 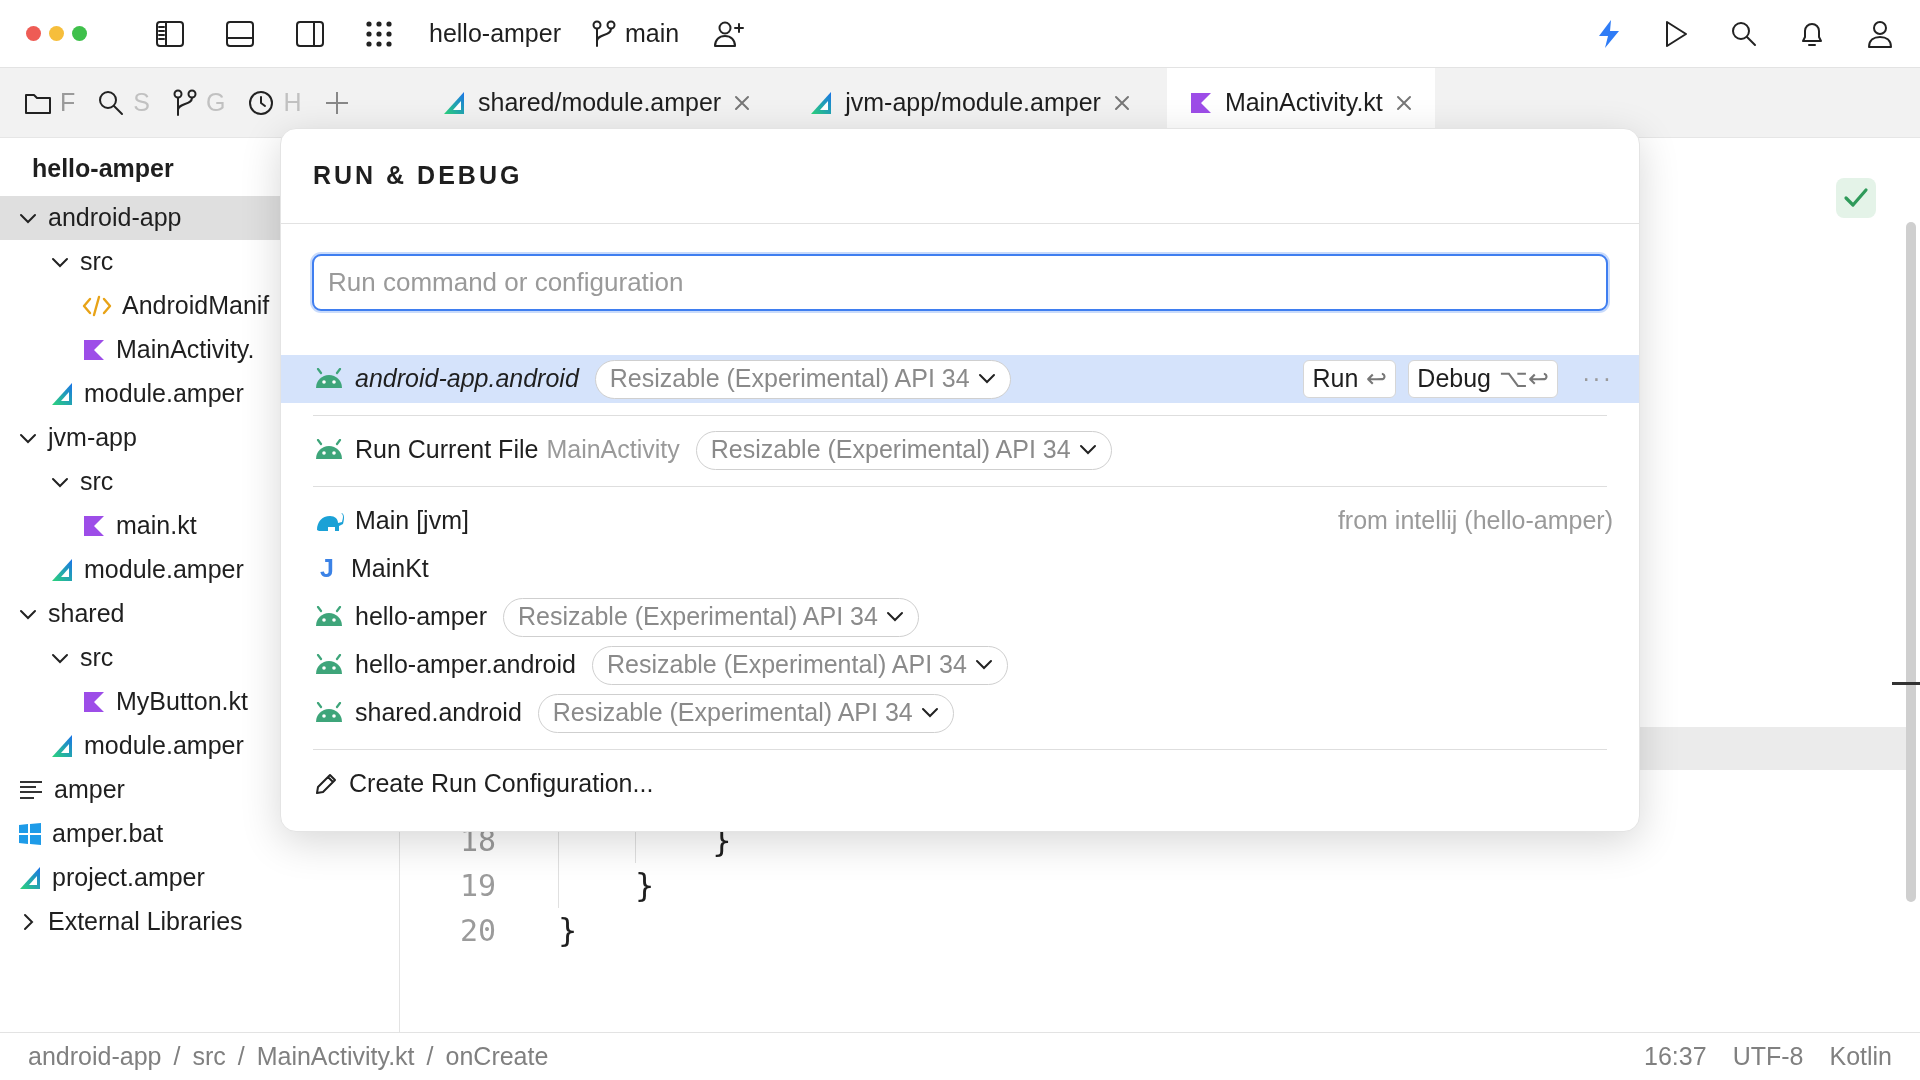 What do you see at coordinates (379, 33) in the screenshot?
I see `grid-icon` at bounding box center [379, 33].